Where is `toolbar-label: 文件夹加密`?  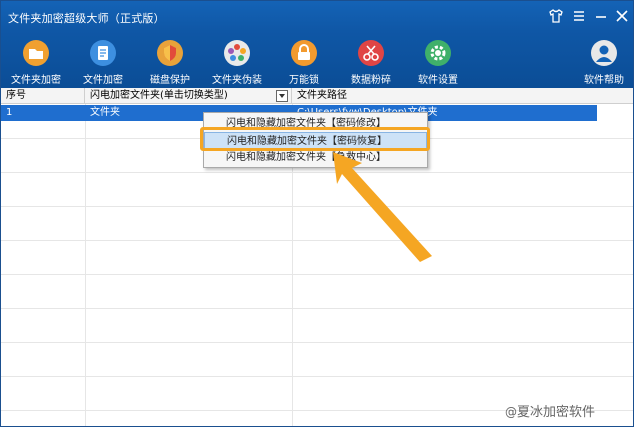 toolbar-label: 文件夹加密 is located at coordinates (36, 80).